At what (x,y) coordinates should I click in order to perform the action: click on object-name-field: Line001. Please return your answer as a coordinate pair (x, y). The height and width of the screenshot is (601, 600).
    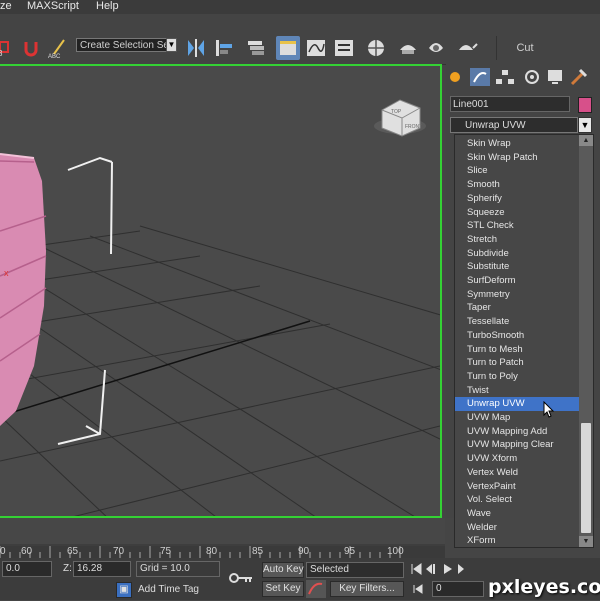
    Looking at the image, I should click on (510, 104).